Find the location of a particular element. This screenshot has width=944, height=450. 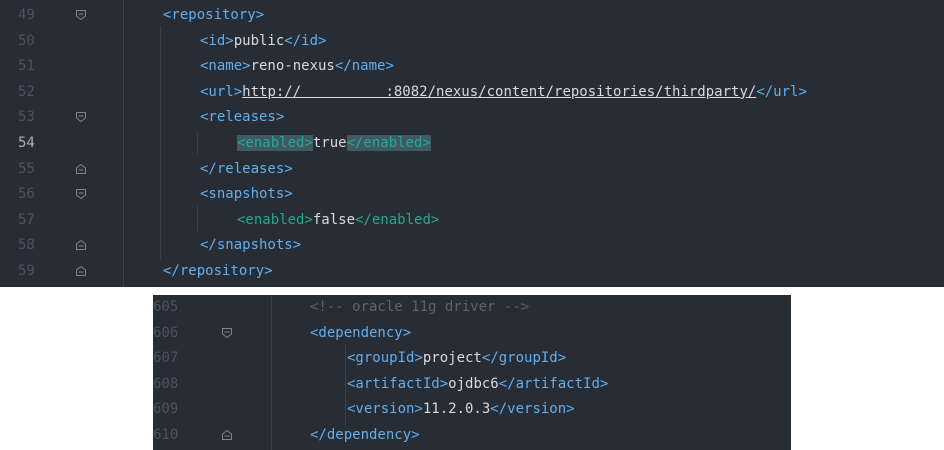

code-text: <enabled>false</enabled> is located at coordinates (338, 221).